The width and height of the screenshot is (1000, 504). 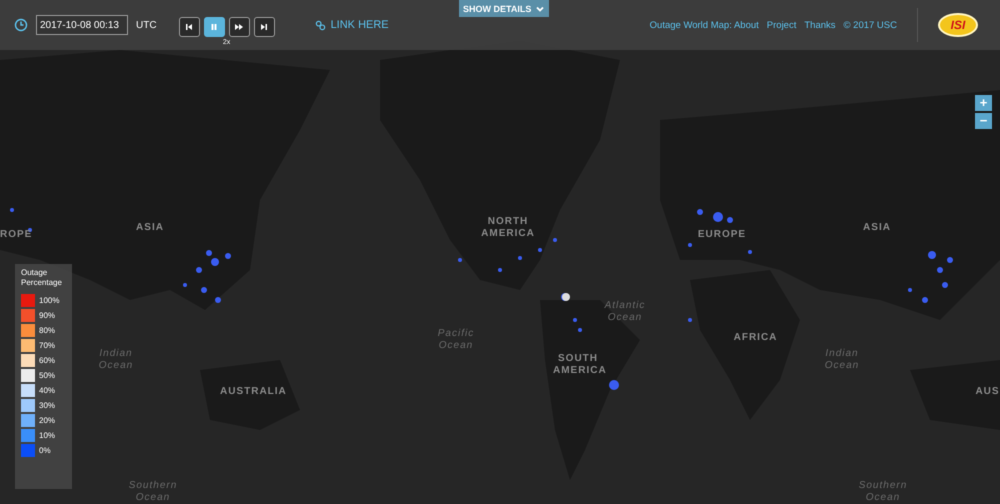 I want to click on show-details-button: SHOW DETAILS, so click(x=504, y=8).